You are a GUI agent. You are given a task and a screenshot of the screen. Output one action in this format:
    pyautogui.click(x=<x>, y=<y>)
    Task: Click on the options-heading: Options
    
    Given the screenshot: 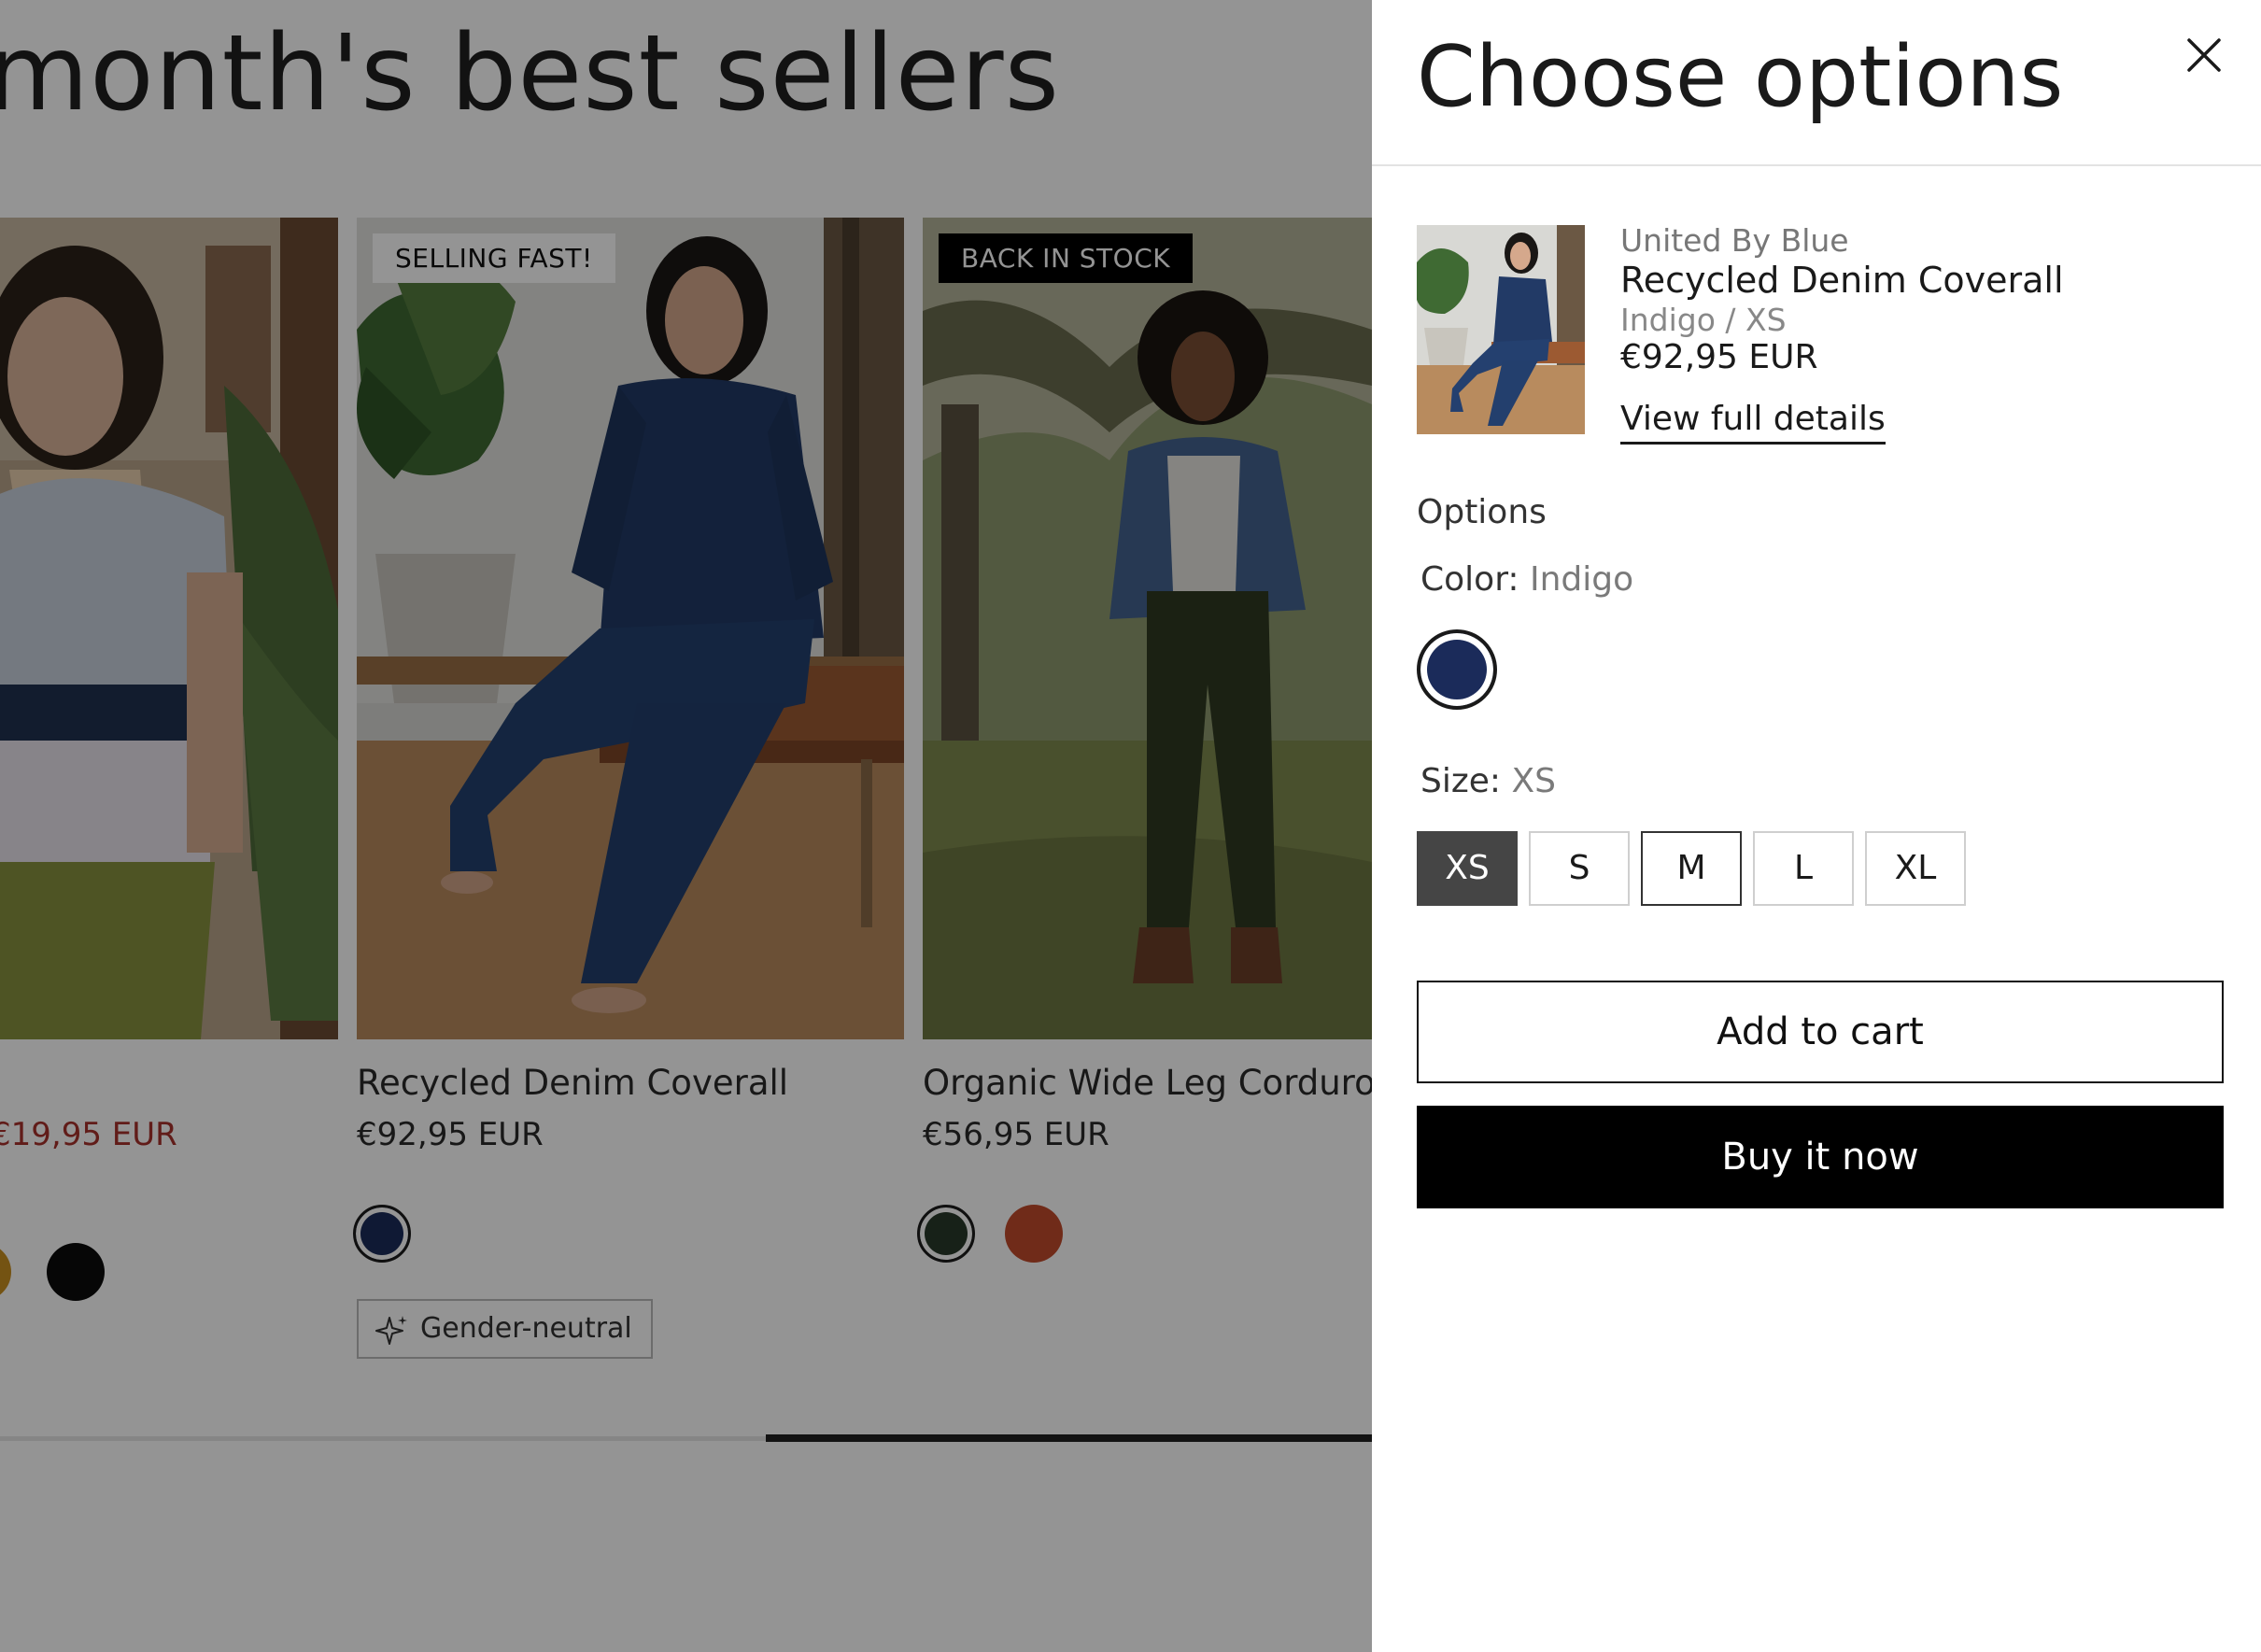 What is the action you would take?
    pyautogui.click(x=1482, y=512)
    